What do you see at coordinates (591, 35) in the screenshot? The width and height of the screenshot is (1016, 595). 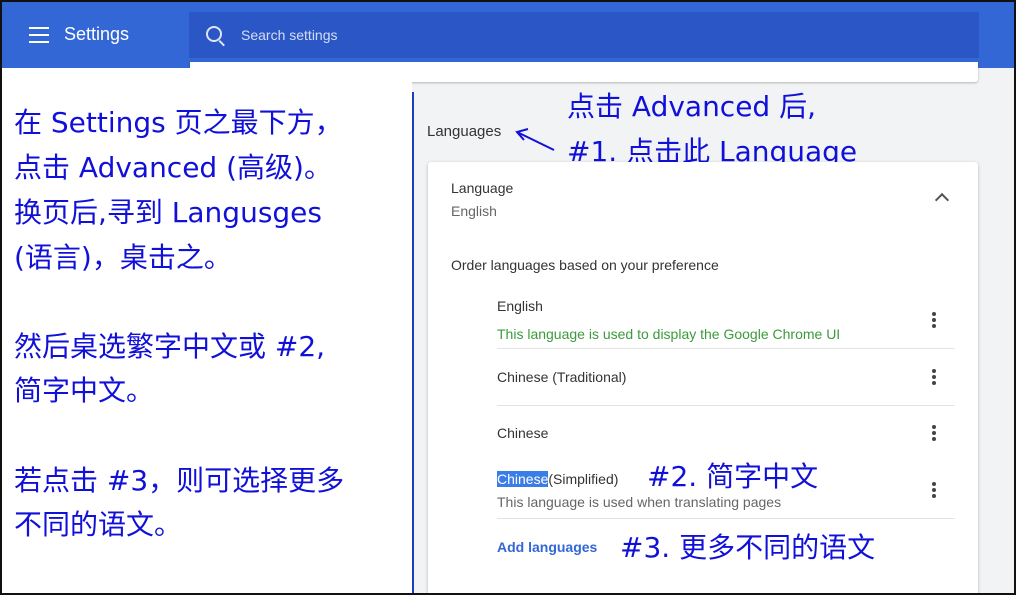 I see `search-input` at bounding box center [591, 35].